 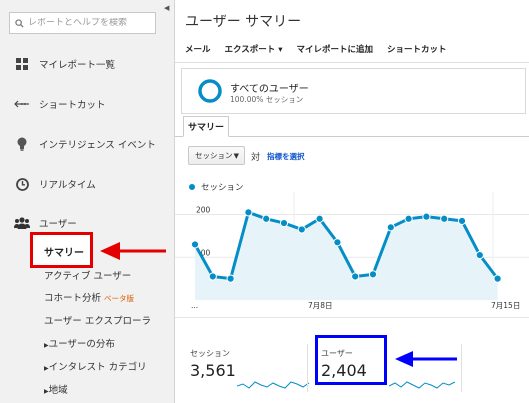 I want to click on nav-interest-category: ▶インタレスト カテゴリ, so click(x=95, y=366).